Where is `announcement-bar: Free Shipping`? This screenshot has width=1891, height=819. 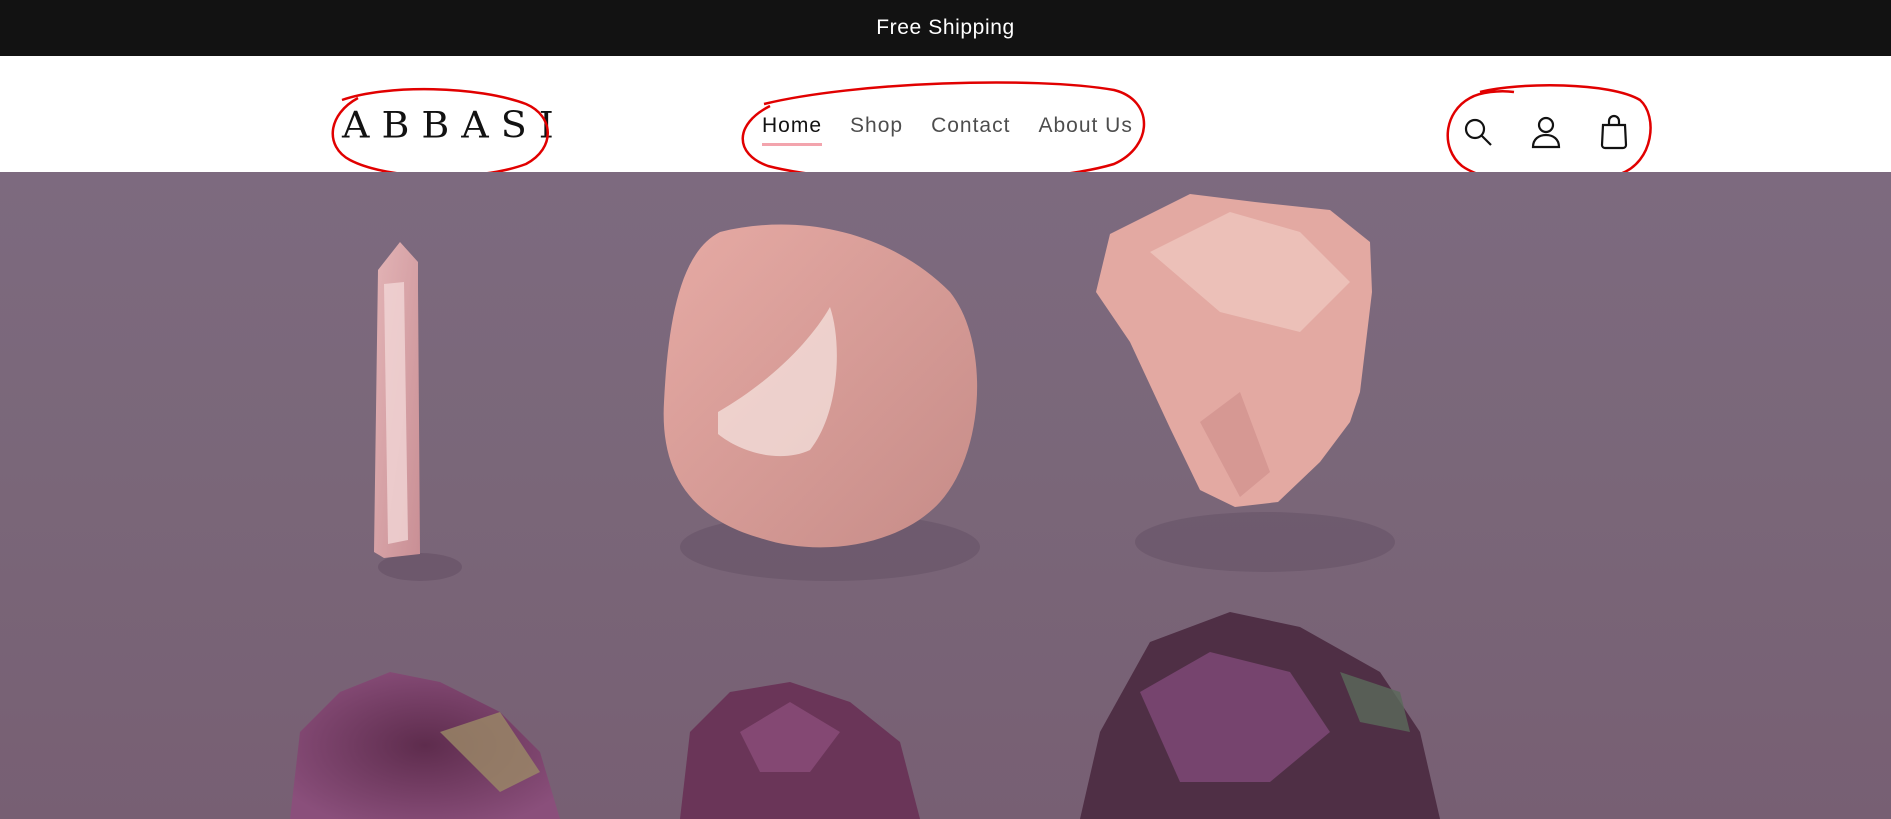
announcement-bar: Free Shipping is located at coordinates (945, 28).